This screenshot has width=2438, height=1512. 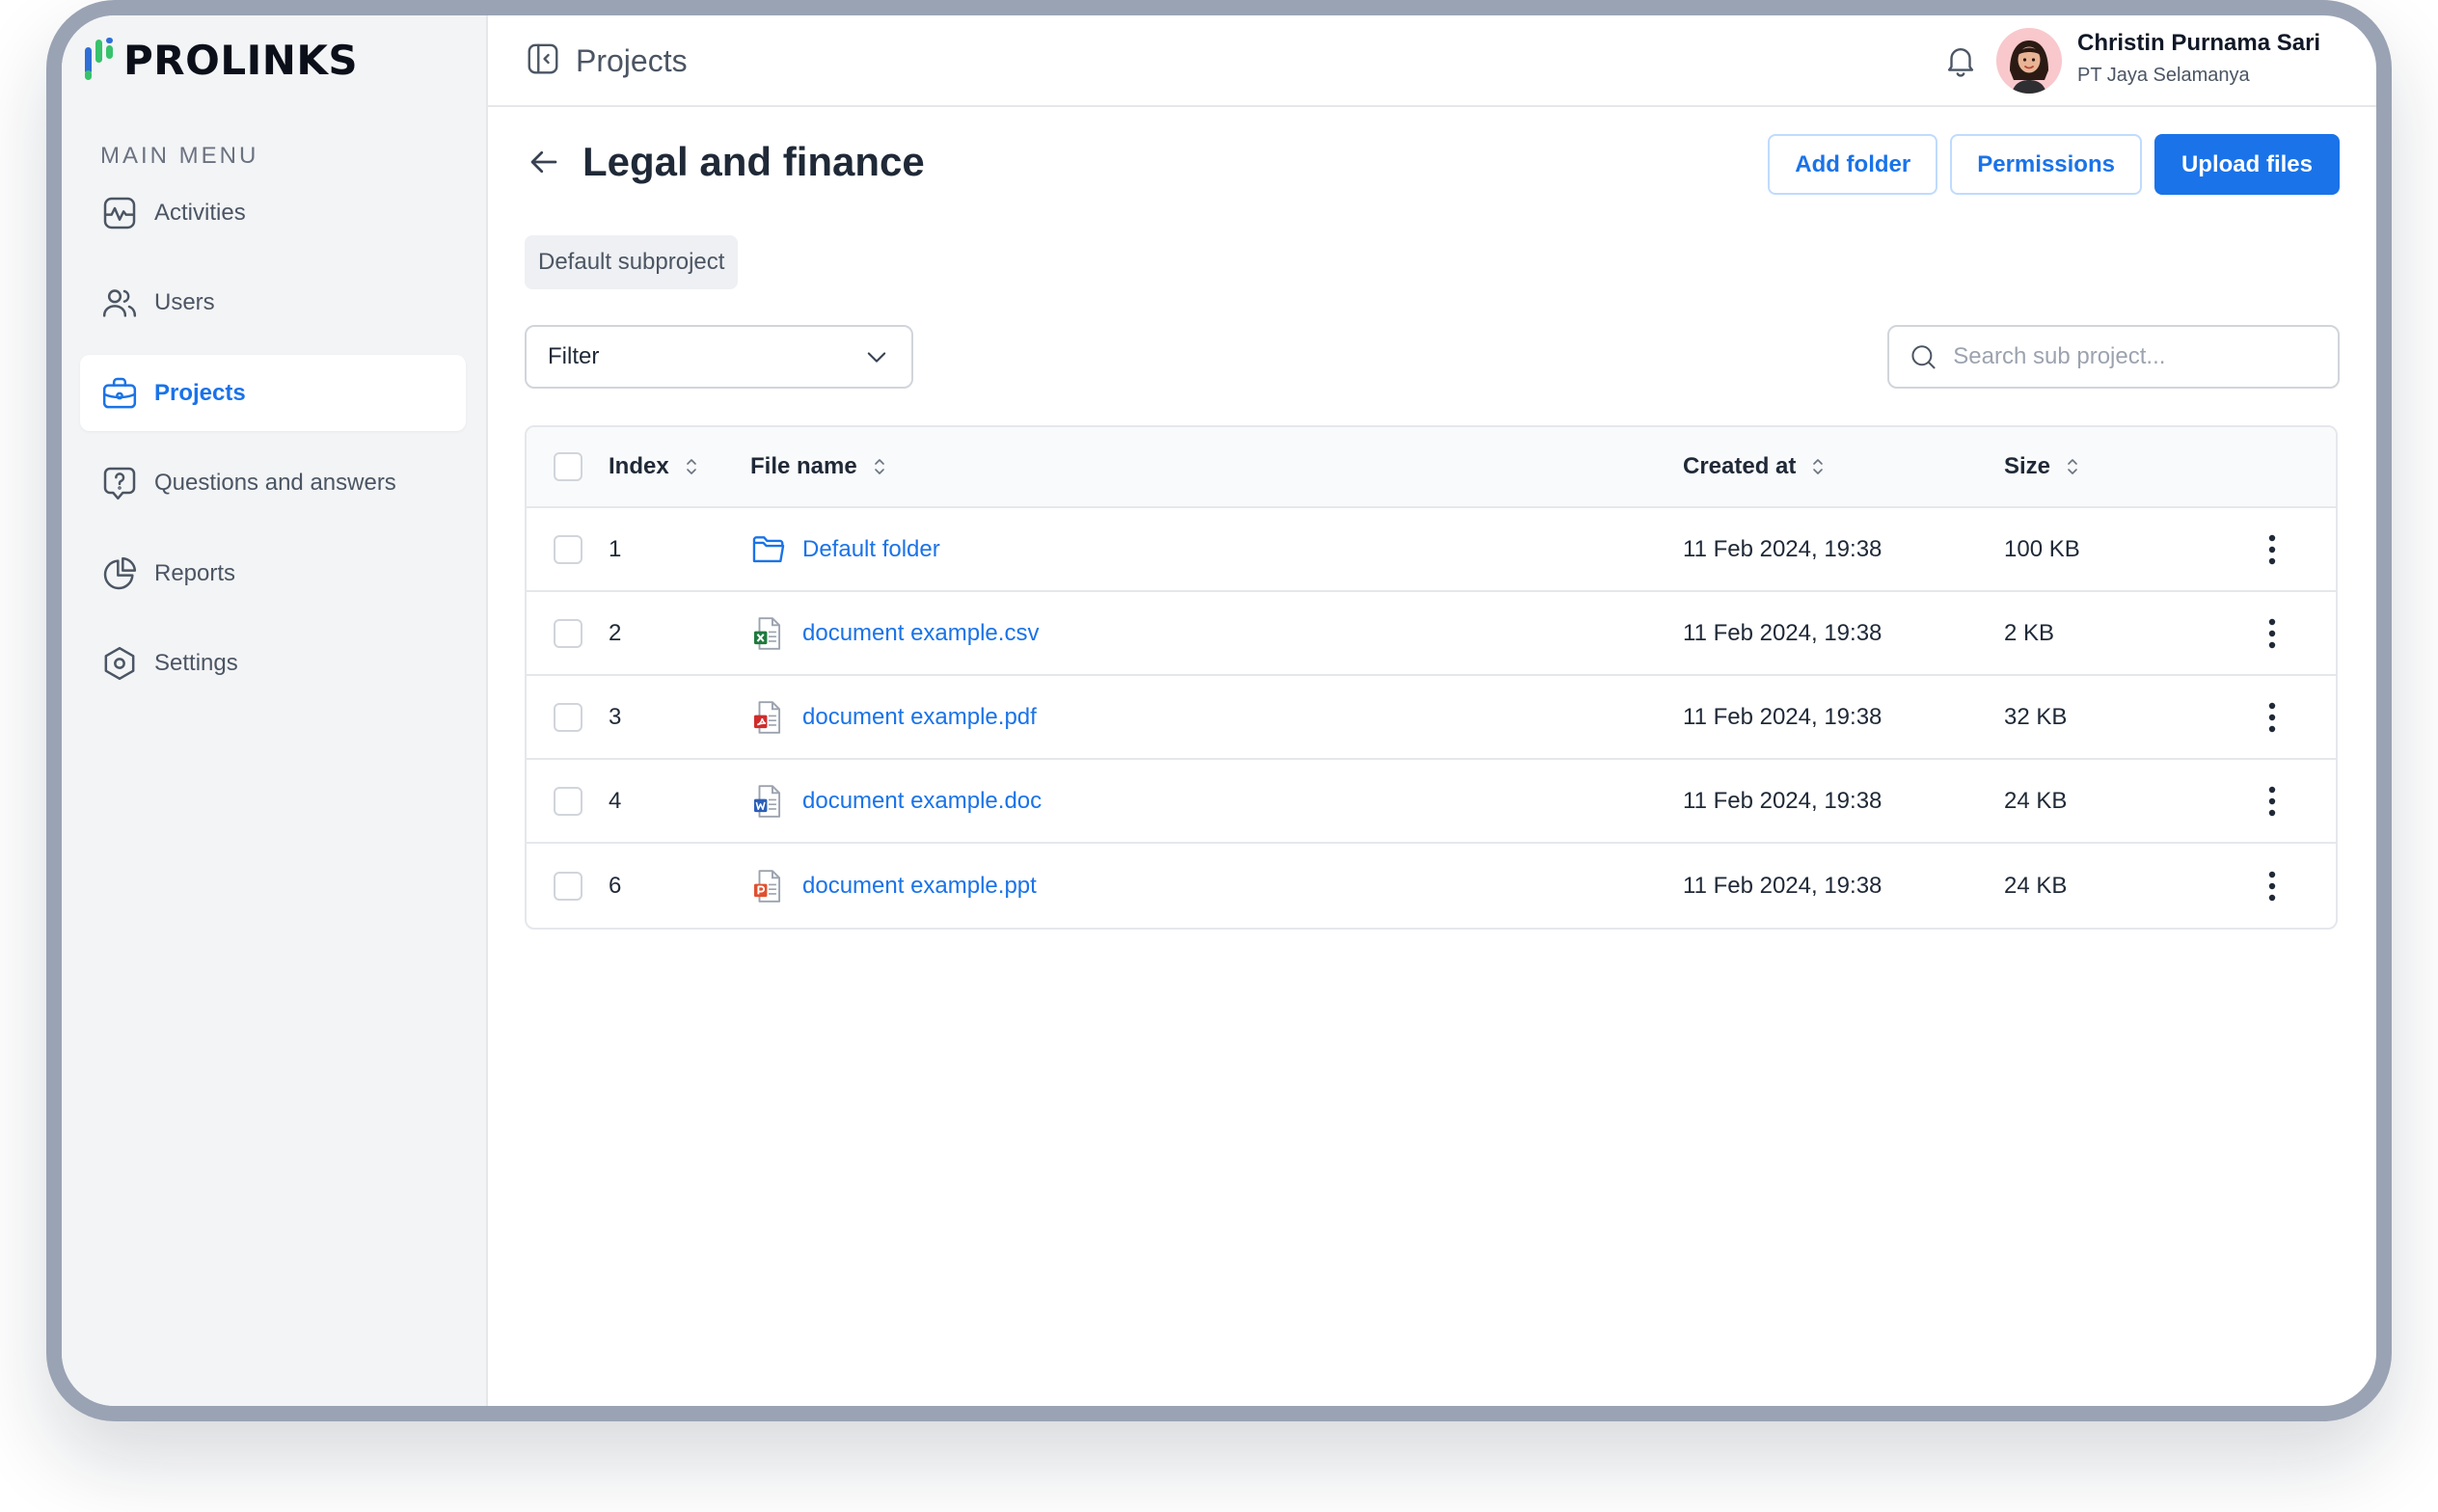 I want to click on user-name: Christin Purnama Sari, so click(x=2198, y=43).